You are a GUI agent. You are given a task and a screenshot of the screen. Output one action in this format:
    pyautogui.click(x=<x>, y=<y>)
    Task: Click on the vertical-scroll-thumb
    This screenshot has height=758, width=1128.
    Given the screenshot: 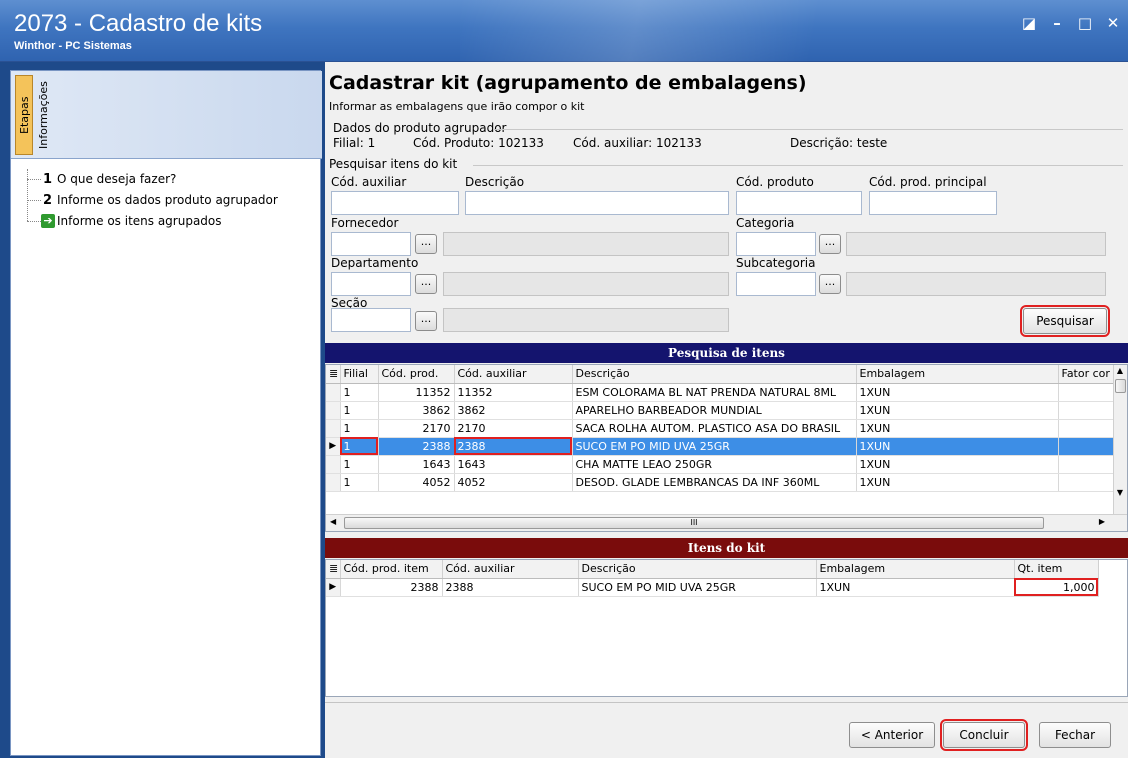 What is the action you would take?
    pyautogui.click(x=1120, y=386)
    